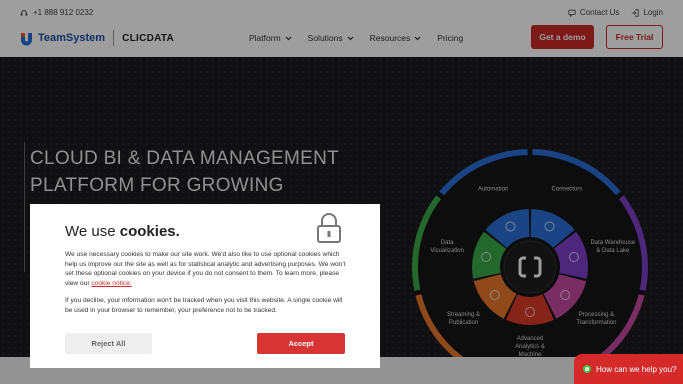 This screenshot has height=384, width=683. What do you see at coordinates (301, 343) in the screenshot?
I see `accept-button: Accept` at bounding box center [301, 343].